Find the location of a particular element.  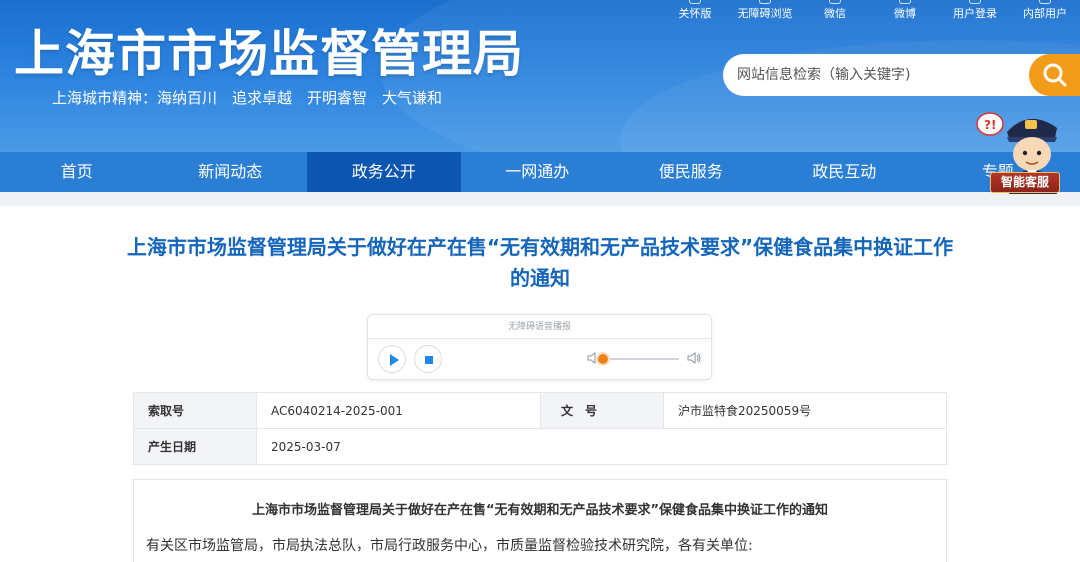

top-link-wechat: 微信 is located at coordinates (835, 11).